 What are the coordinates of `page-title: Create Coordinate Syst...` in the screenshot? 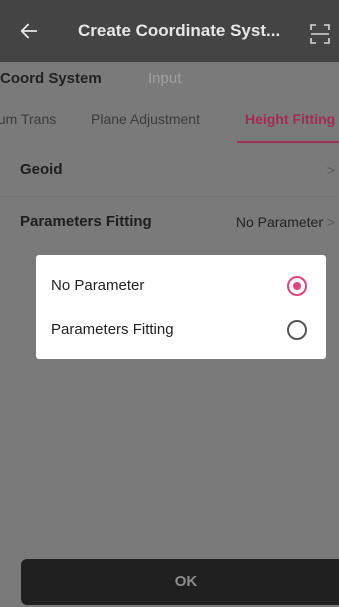 It's located at (179, 30).